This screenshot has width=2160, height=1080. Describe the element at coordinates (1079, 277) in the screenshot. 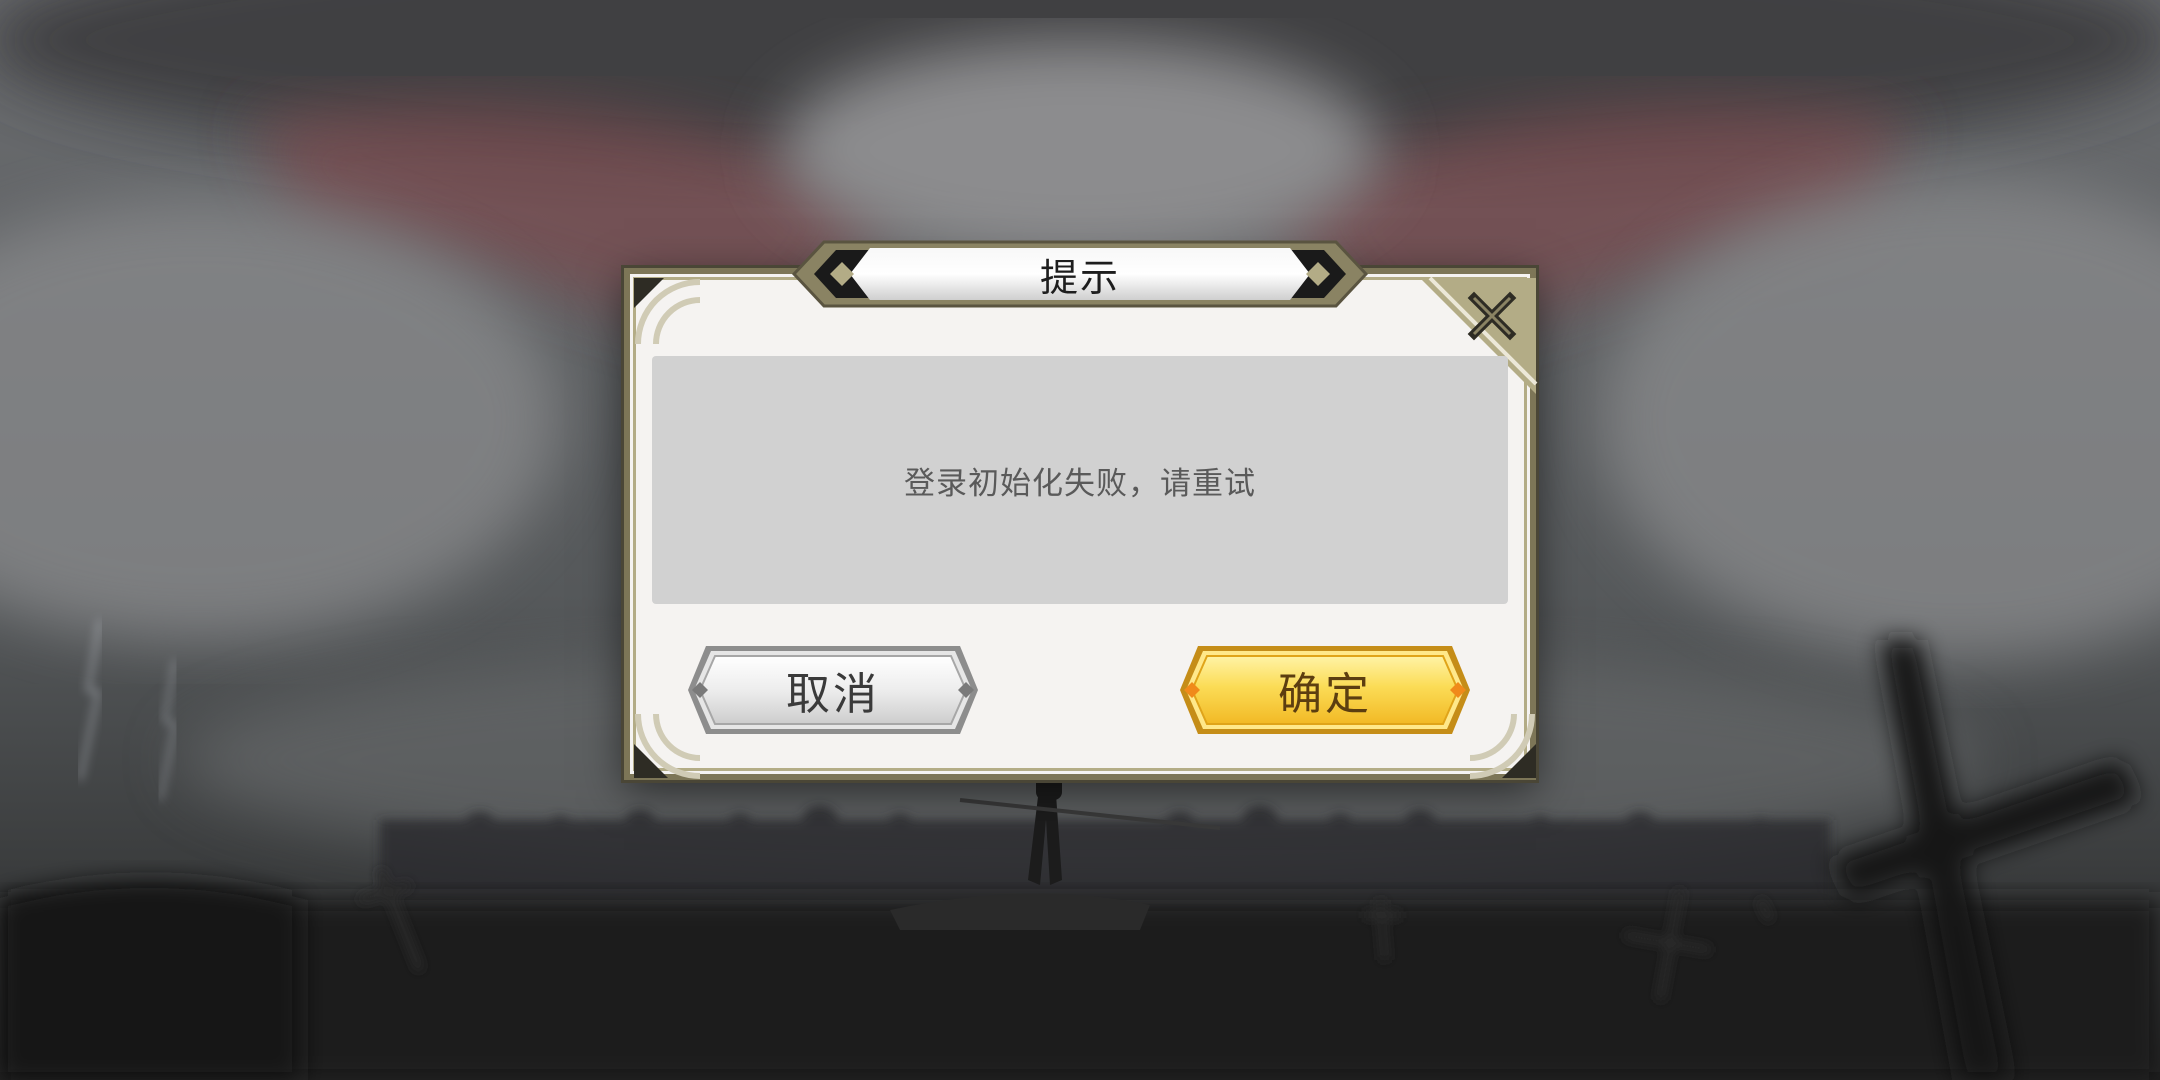

I see `dialog-title: 提示` at that location.